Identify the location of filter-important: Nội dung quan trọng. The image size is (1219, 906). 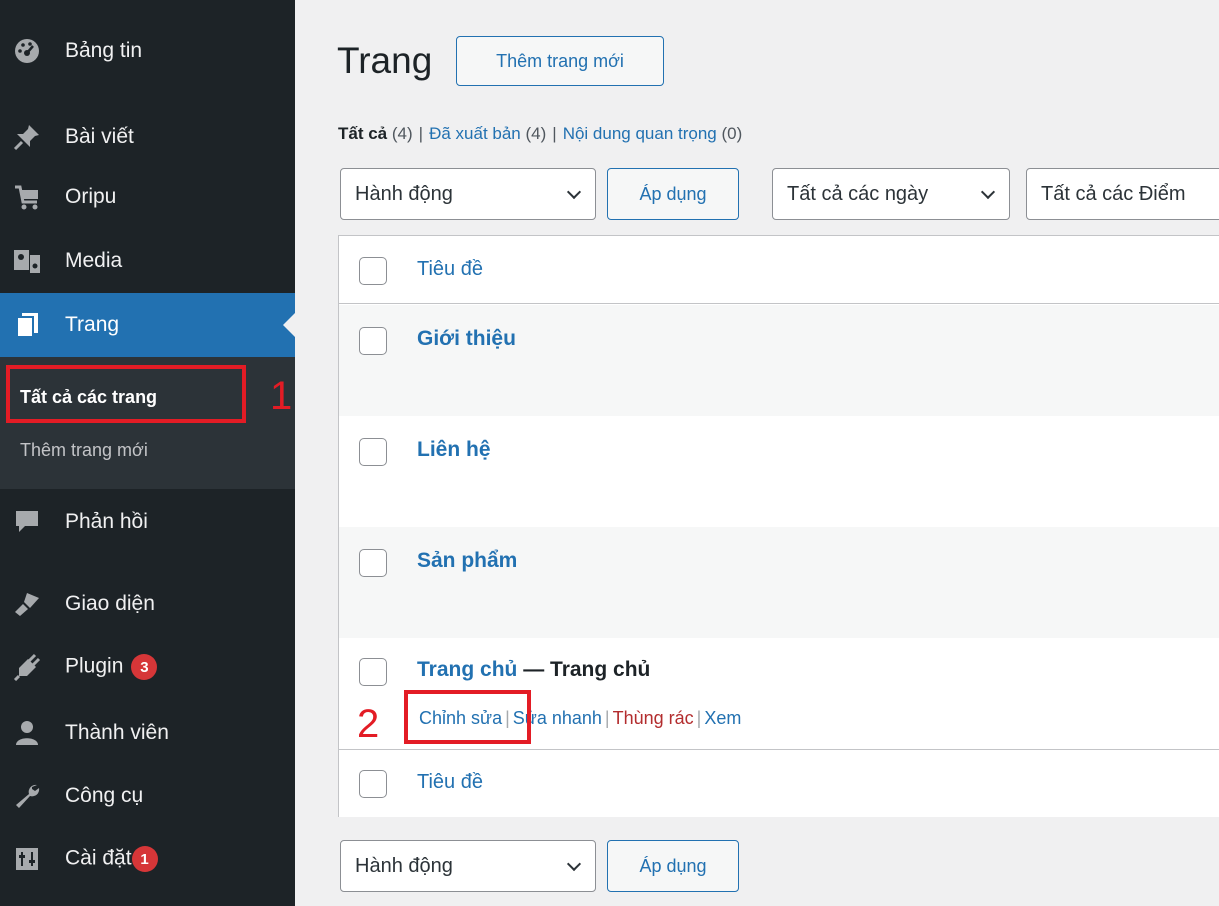
(640, 133).